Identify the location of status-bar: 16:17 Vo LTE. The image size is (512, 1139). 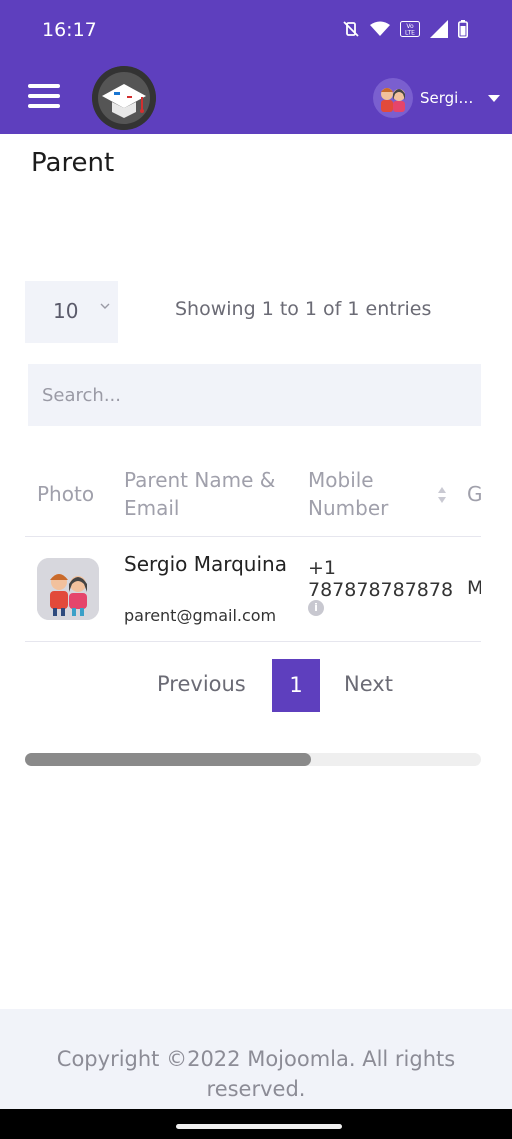
(256, 31).